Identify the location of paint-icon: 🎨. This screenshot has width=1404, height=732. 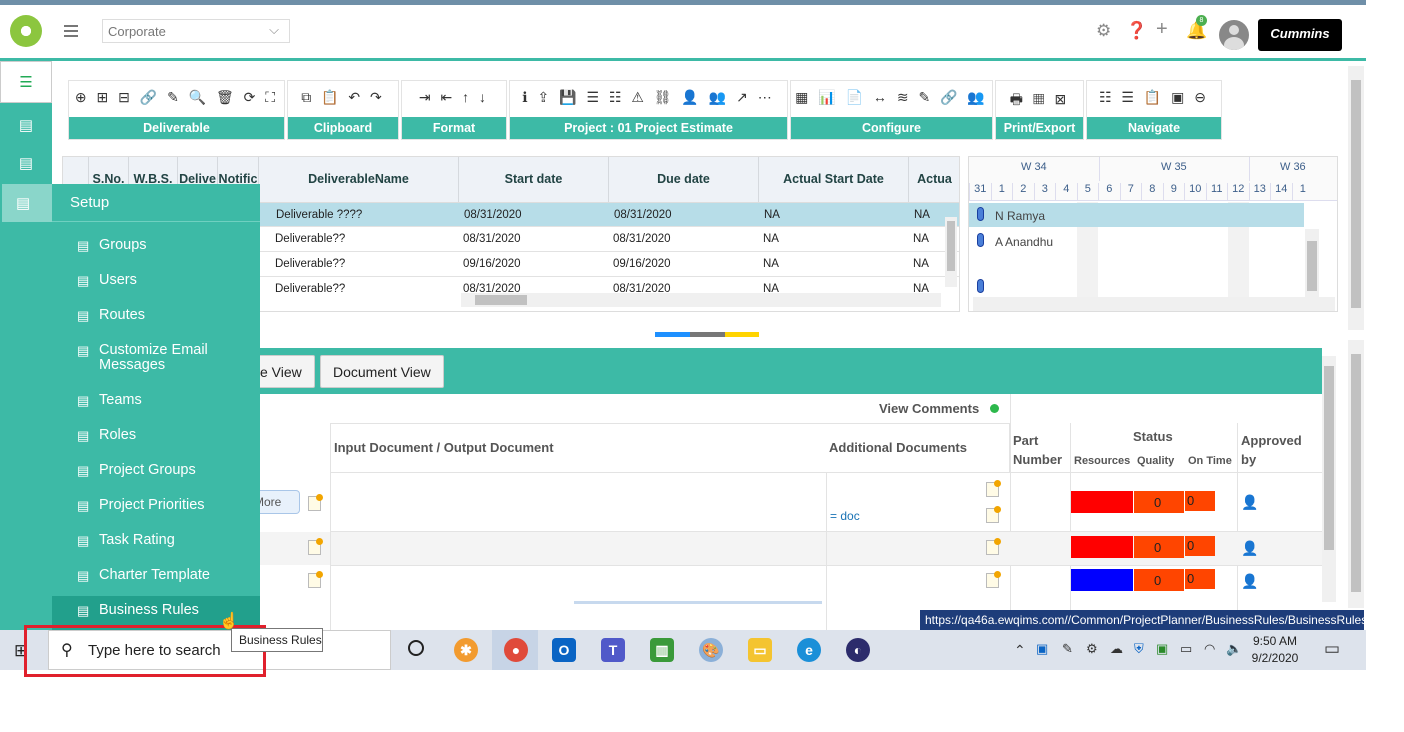
(711, 650).